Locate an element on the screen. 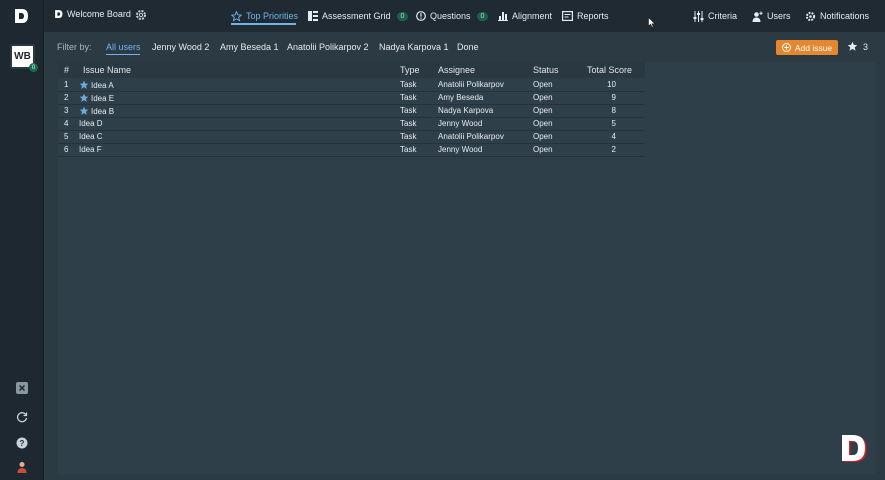 The height and width of the screenshot is (480, 885). issue-score: 2 is located at coordinates (613, 149).